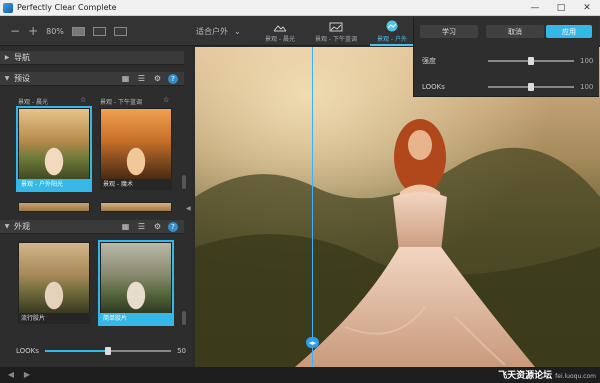 Image resolution: width=600 pixels, height=383 pixels. Describe the element at coordinates (92, 79) in the screenshot. I see `section-header-presets: ▼ 预设 ▦ ☰ ⚙ ?` at that location.